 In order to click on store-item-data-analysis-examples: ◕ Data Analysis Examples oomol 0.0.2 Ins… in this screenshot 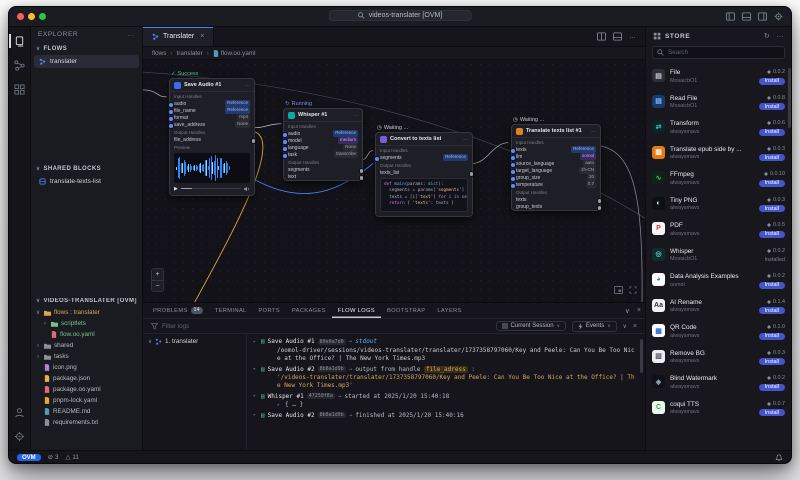, I will do `click(718, 281)`.